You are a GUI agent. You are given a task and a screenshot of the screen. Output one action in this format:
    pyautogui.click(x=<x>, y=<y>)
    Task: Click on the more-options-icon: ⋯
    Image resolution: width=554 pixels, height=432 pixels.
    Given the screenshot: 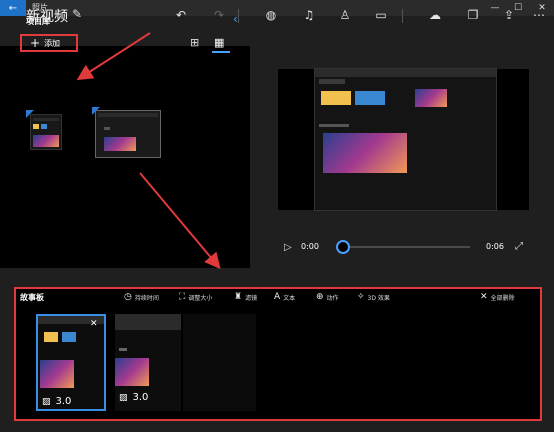 What is the action you would take?
    pyautogui.click(x=539, y=15)
    